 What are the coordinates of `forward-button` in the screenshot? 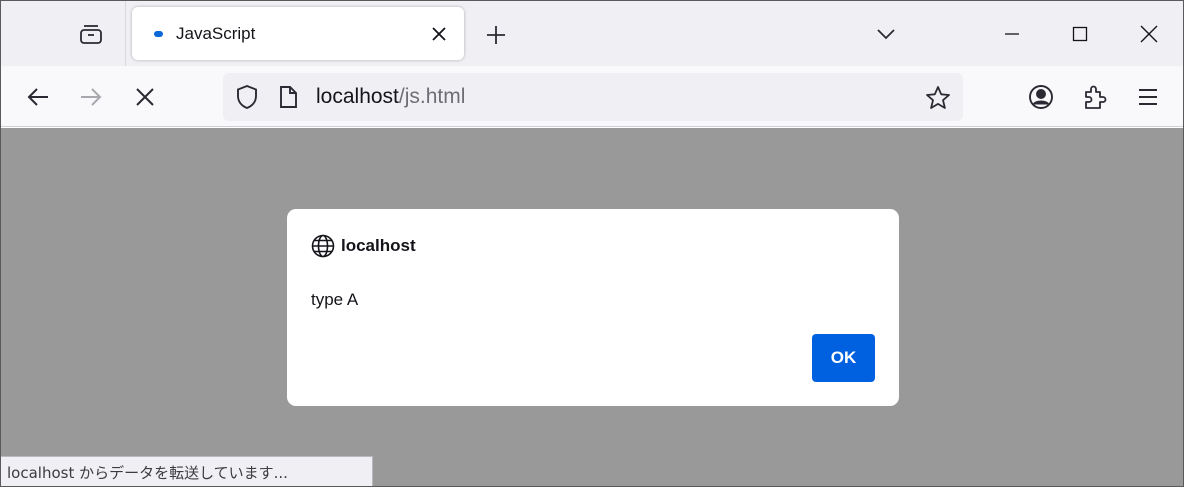 It's located at (91, 97).